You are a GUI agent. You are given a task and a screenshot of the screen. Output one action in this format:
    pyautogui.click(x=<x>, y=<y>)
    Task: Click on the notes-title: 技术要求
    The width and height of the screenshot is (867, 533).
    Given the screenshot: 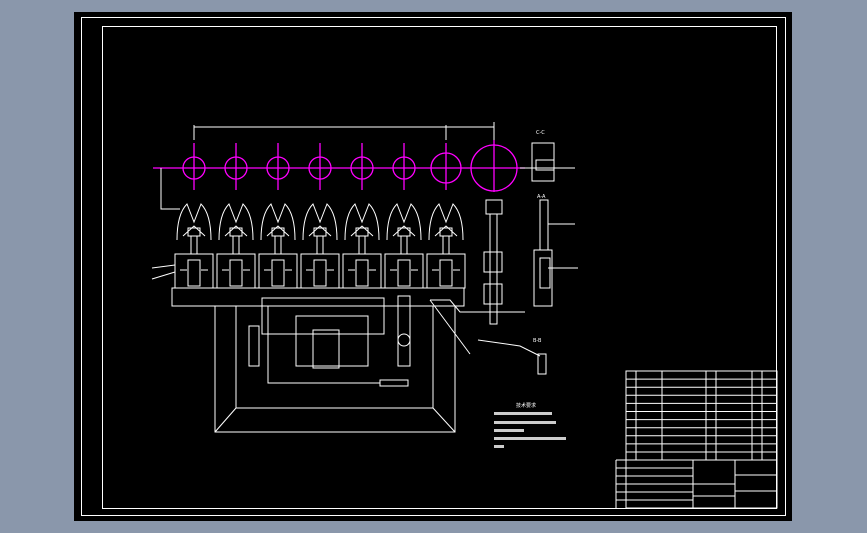 What is the action you would take?
    pyautogui.click(x=526, y=405)
    